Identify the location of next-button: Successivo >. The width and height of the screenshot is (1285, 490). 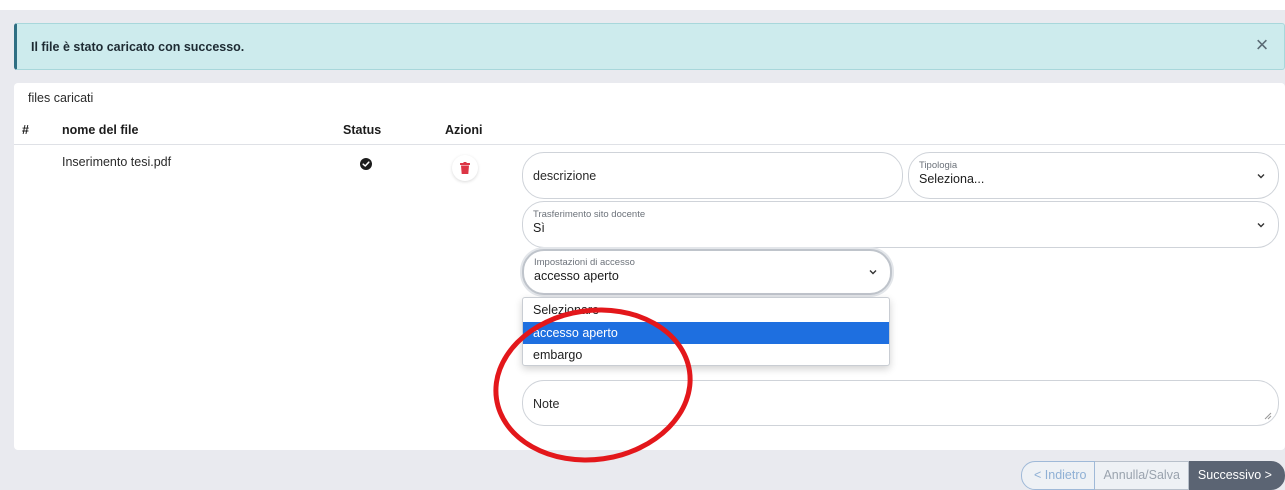
(1236, 475).